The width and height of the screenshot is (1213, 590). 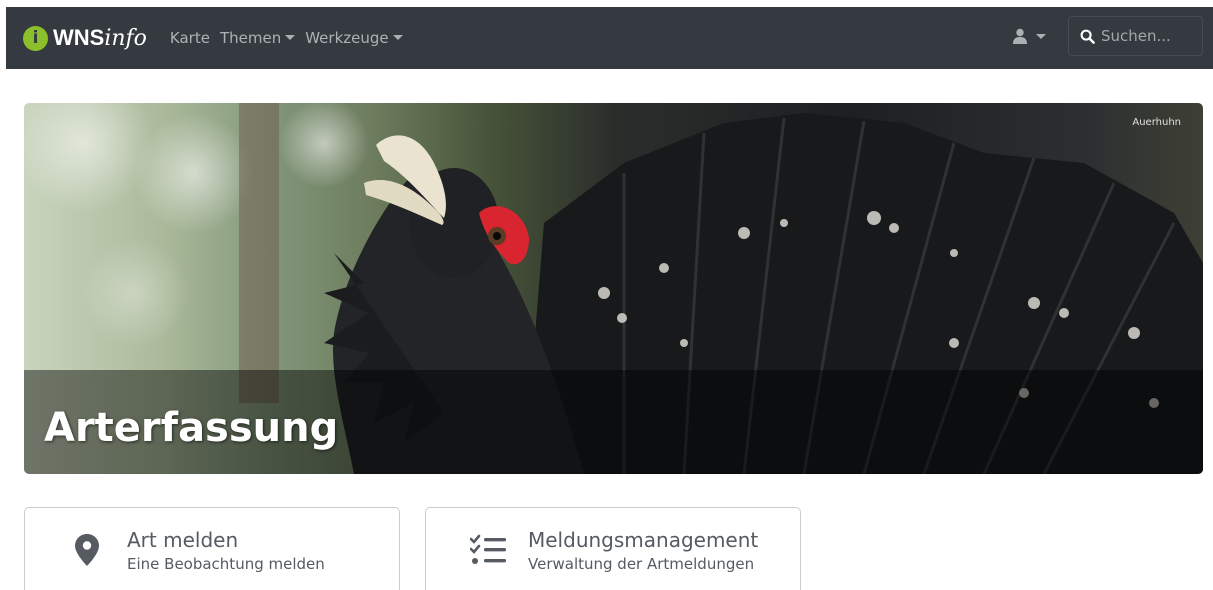 I want to click on tasks-icon, so click(x=488, y=554).